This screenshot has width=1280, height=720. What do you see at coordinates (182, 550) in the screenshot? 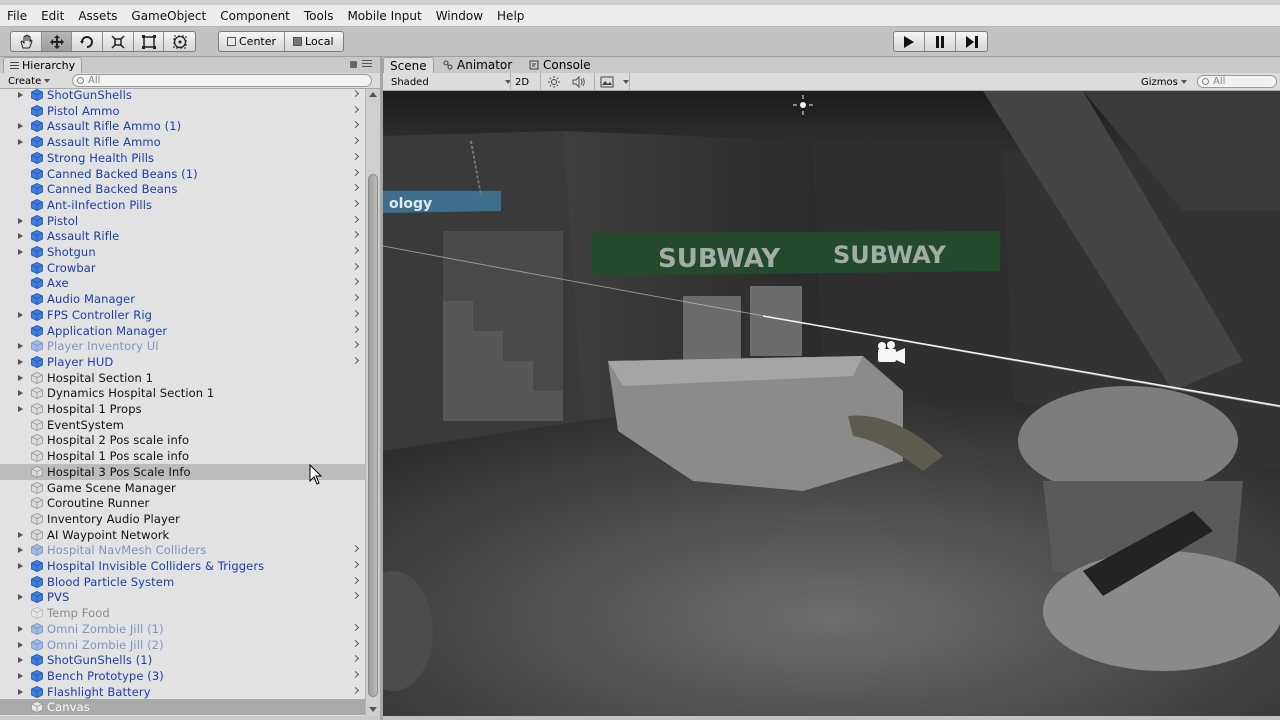
I see `hierarchy-row: Hospital NavMesh Colliders` at bounding box center [182, 550].